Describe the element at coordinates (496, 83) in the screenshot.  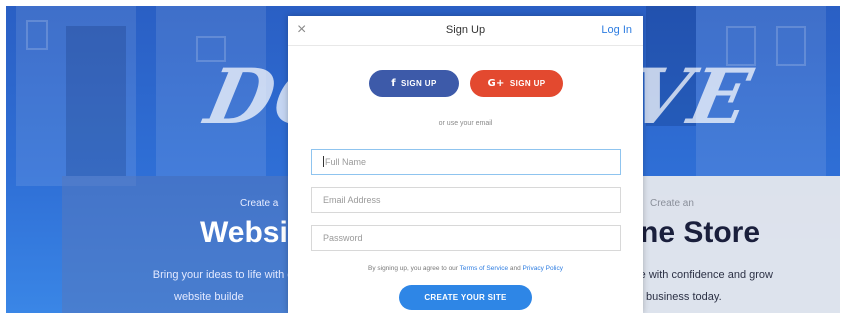
I see `google-plus-icon: G+` at that location.